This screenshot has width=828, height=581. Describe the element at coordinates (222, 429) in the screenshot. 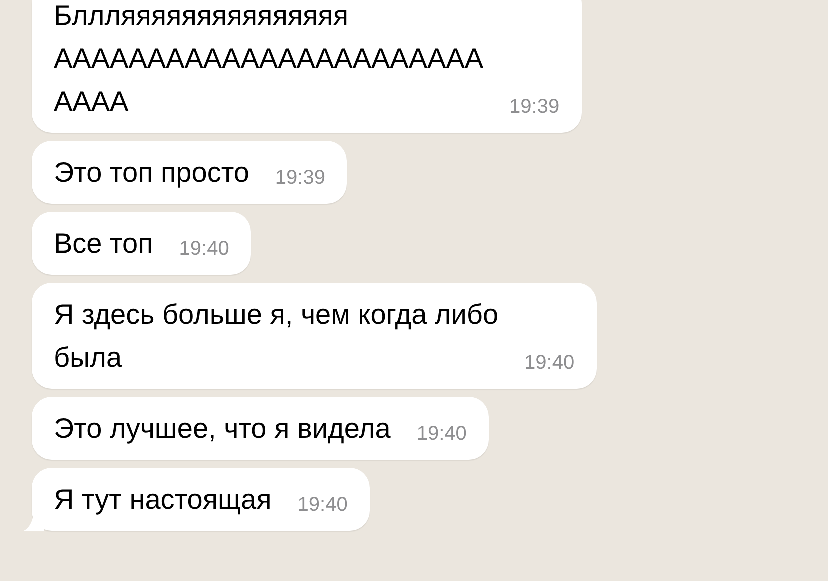

I see `message-text: Это лучшее, что я видела` at that location.